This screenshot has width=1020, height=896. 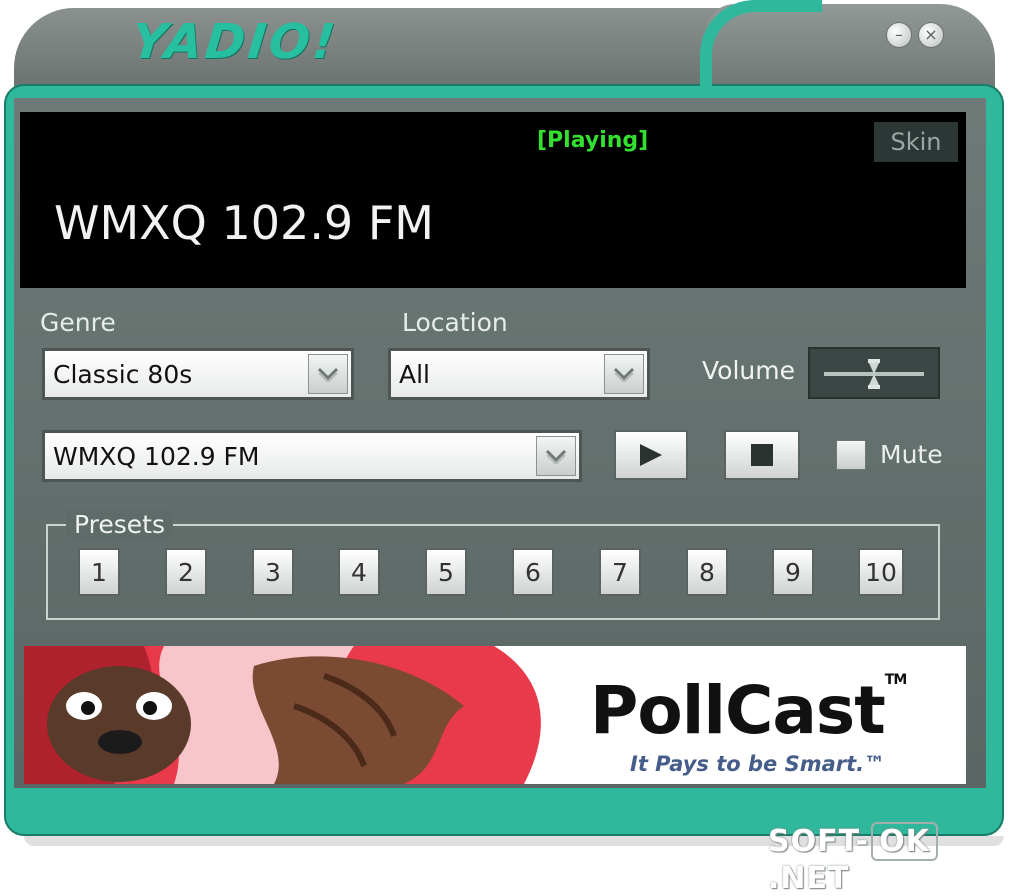 I want to click on mute-label: Mute, so click(x=911, y=454).